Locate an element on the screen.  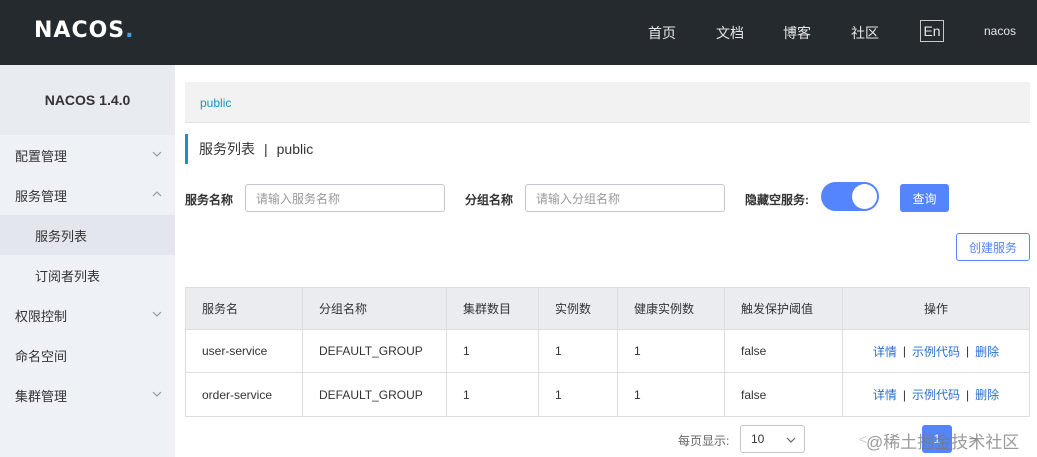
nav-community: 社区 is located at coordinates (865, 32).